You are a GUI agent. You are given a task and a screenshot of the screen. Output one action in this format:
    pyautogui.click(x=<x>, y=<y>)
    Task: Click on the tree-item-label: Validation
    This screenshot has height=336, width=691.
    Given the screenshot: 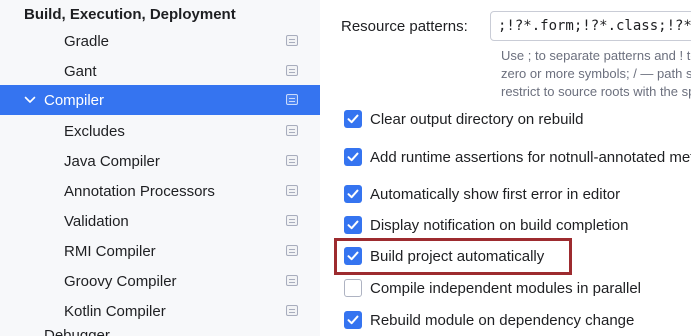 What is the action you would take?
    pyautogui.click(x=96, y=221)
    